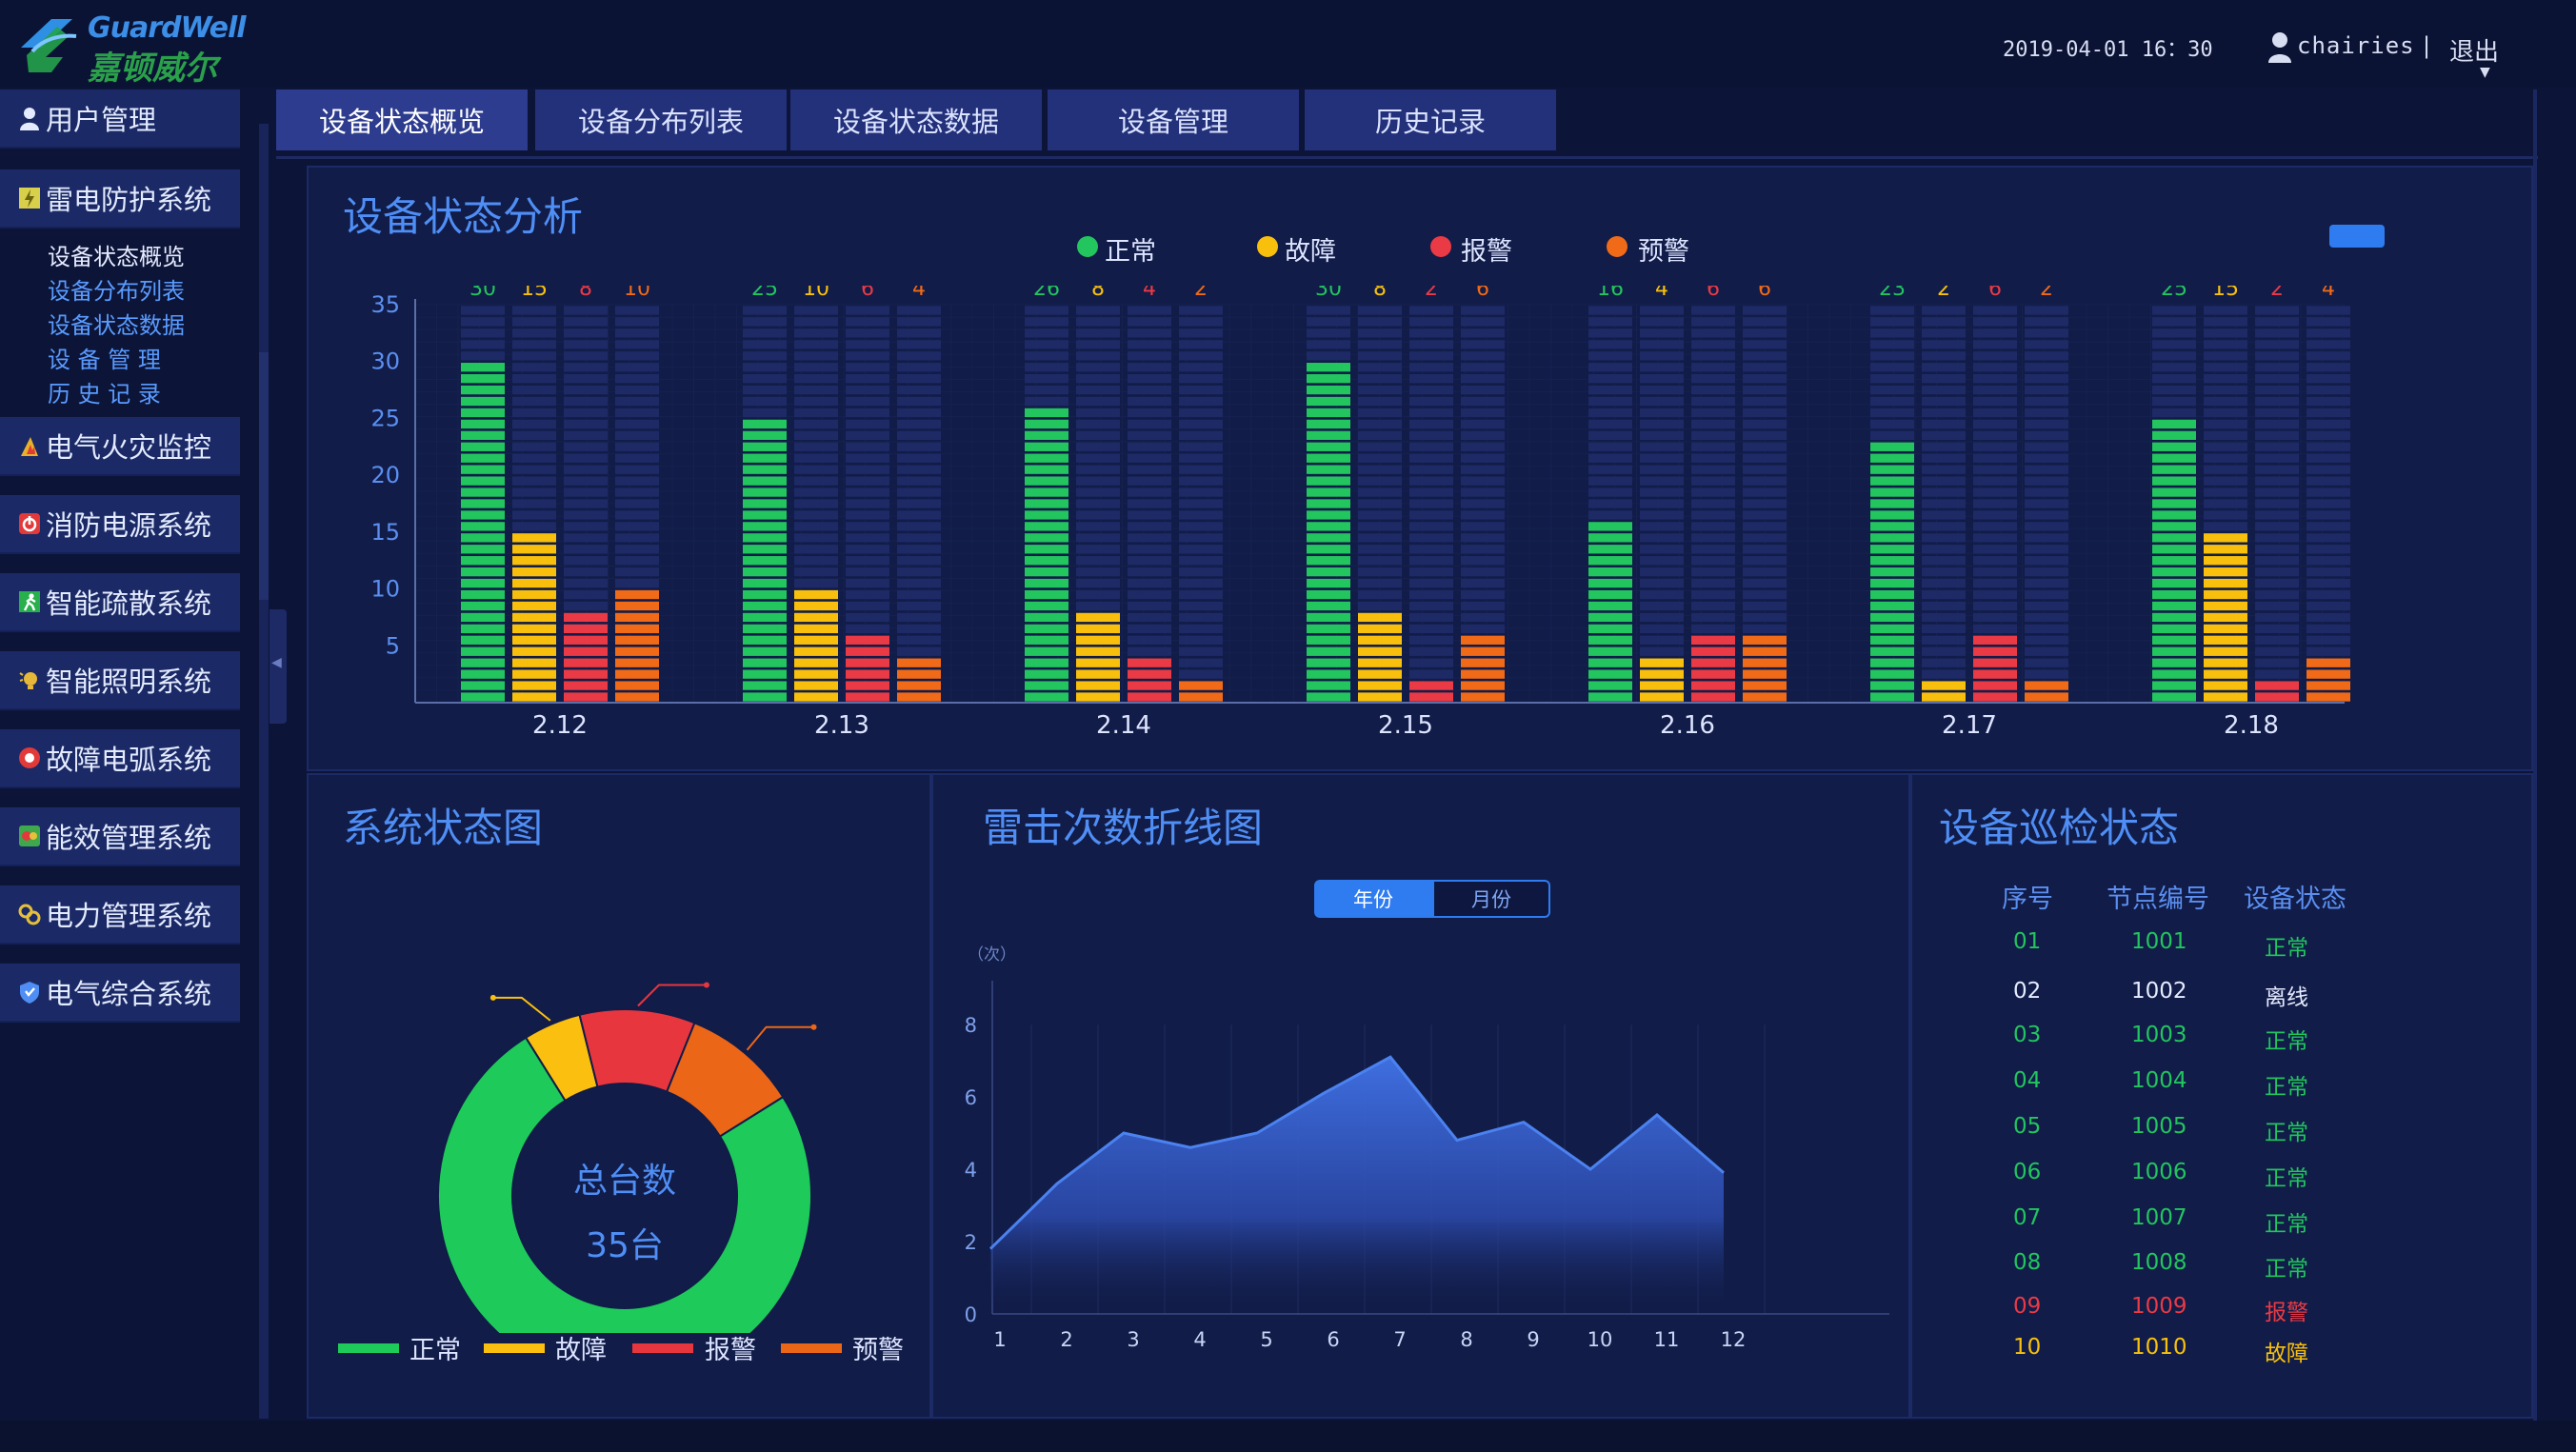  I want to click on tab-device-status-data: 设备状态数据, so click(916, 120).